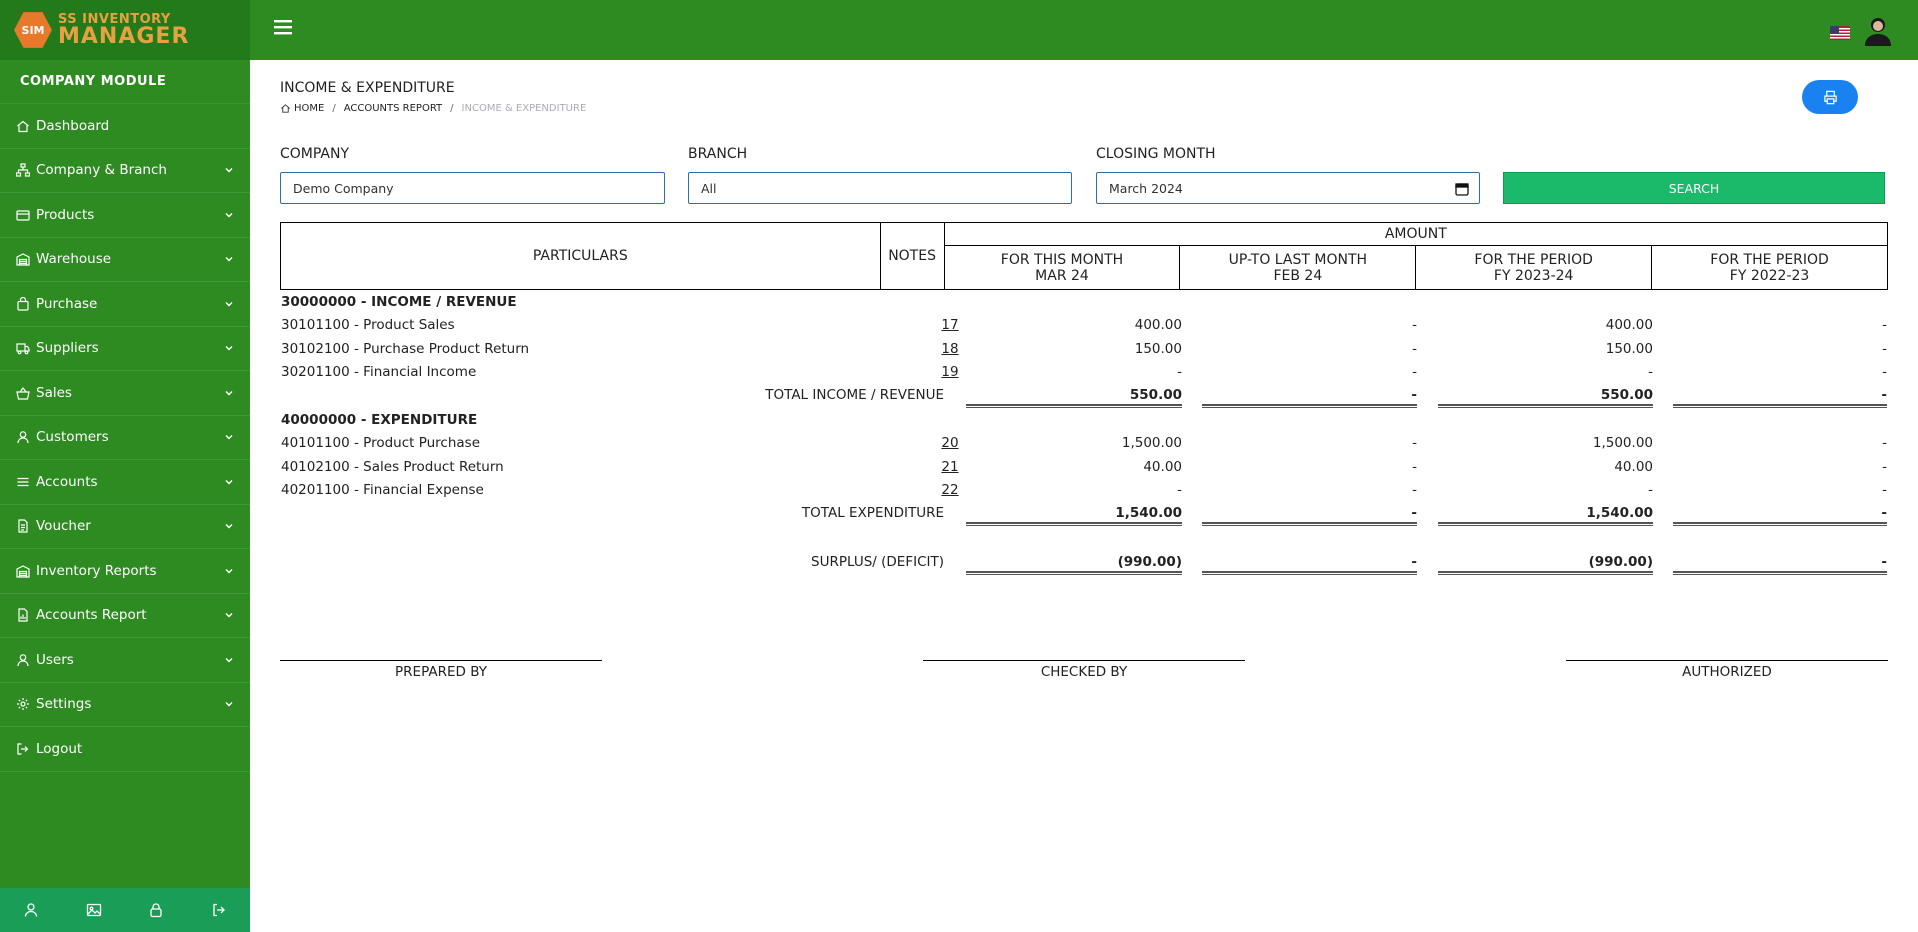 The image size is (1918, 932). I want to click on sidebar-item-suppliers: Suppliers, so click(125, 349).